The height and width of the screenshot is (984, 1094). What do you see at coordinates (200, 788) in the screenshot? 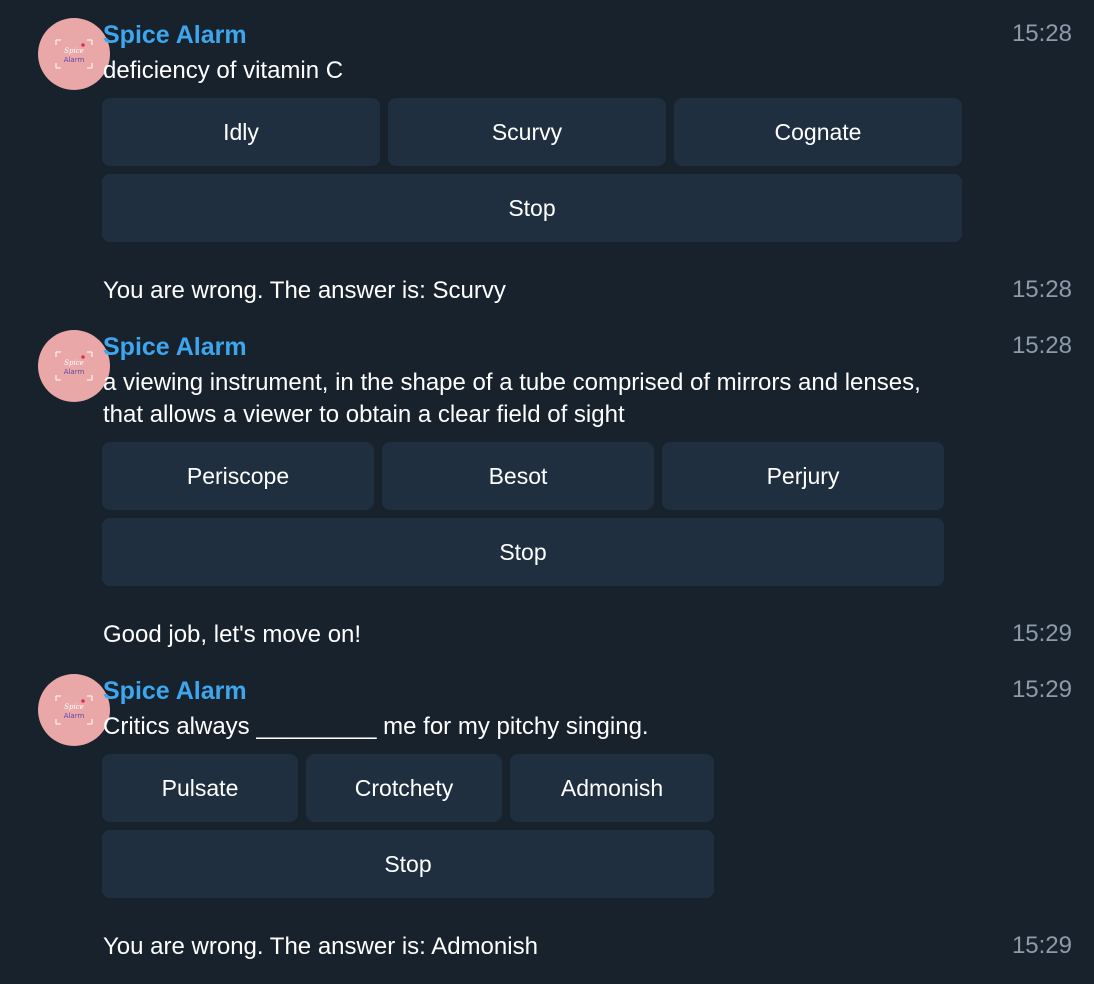
I see `answer-button-pulsate: Pulsate` at bounding box center [200, 788].